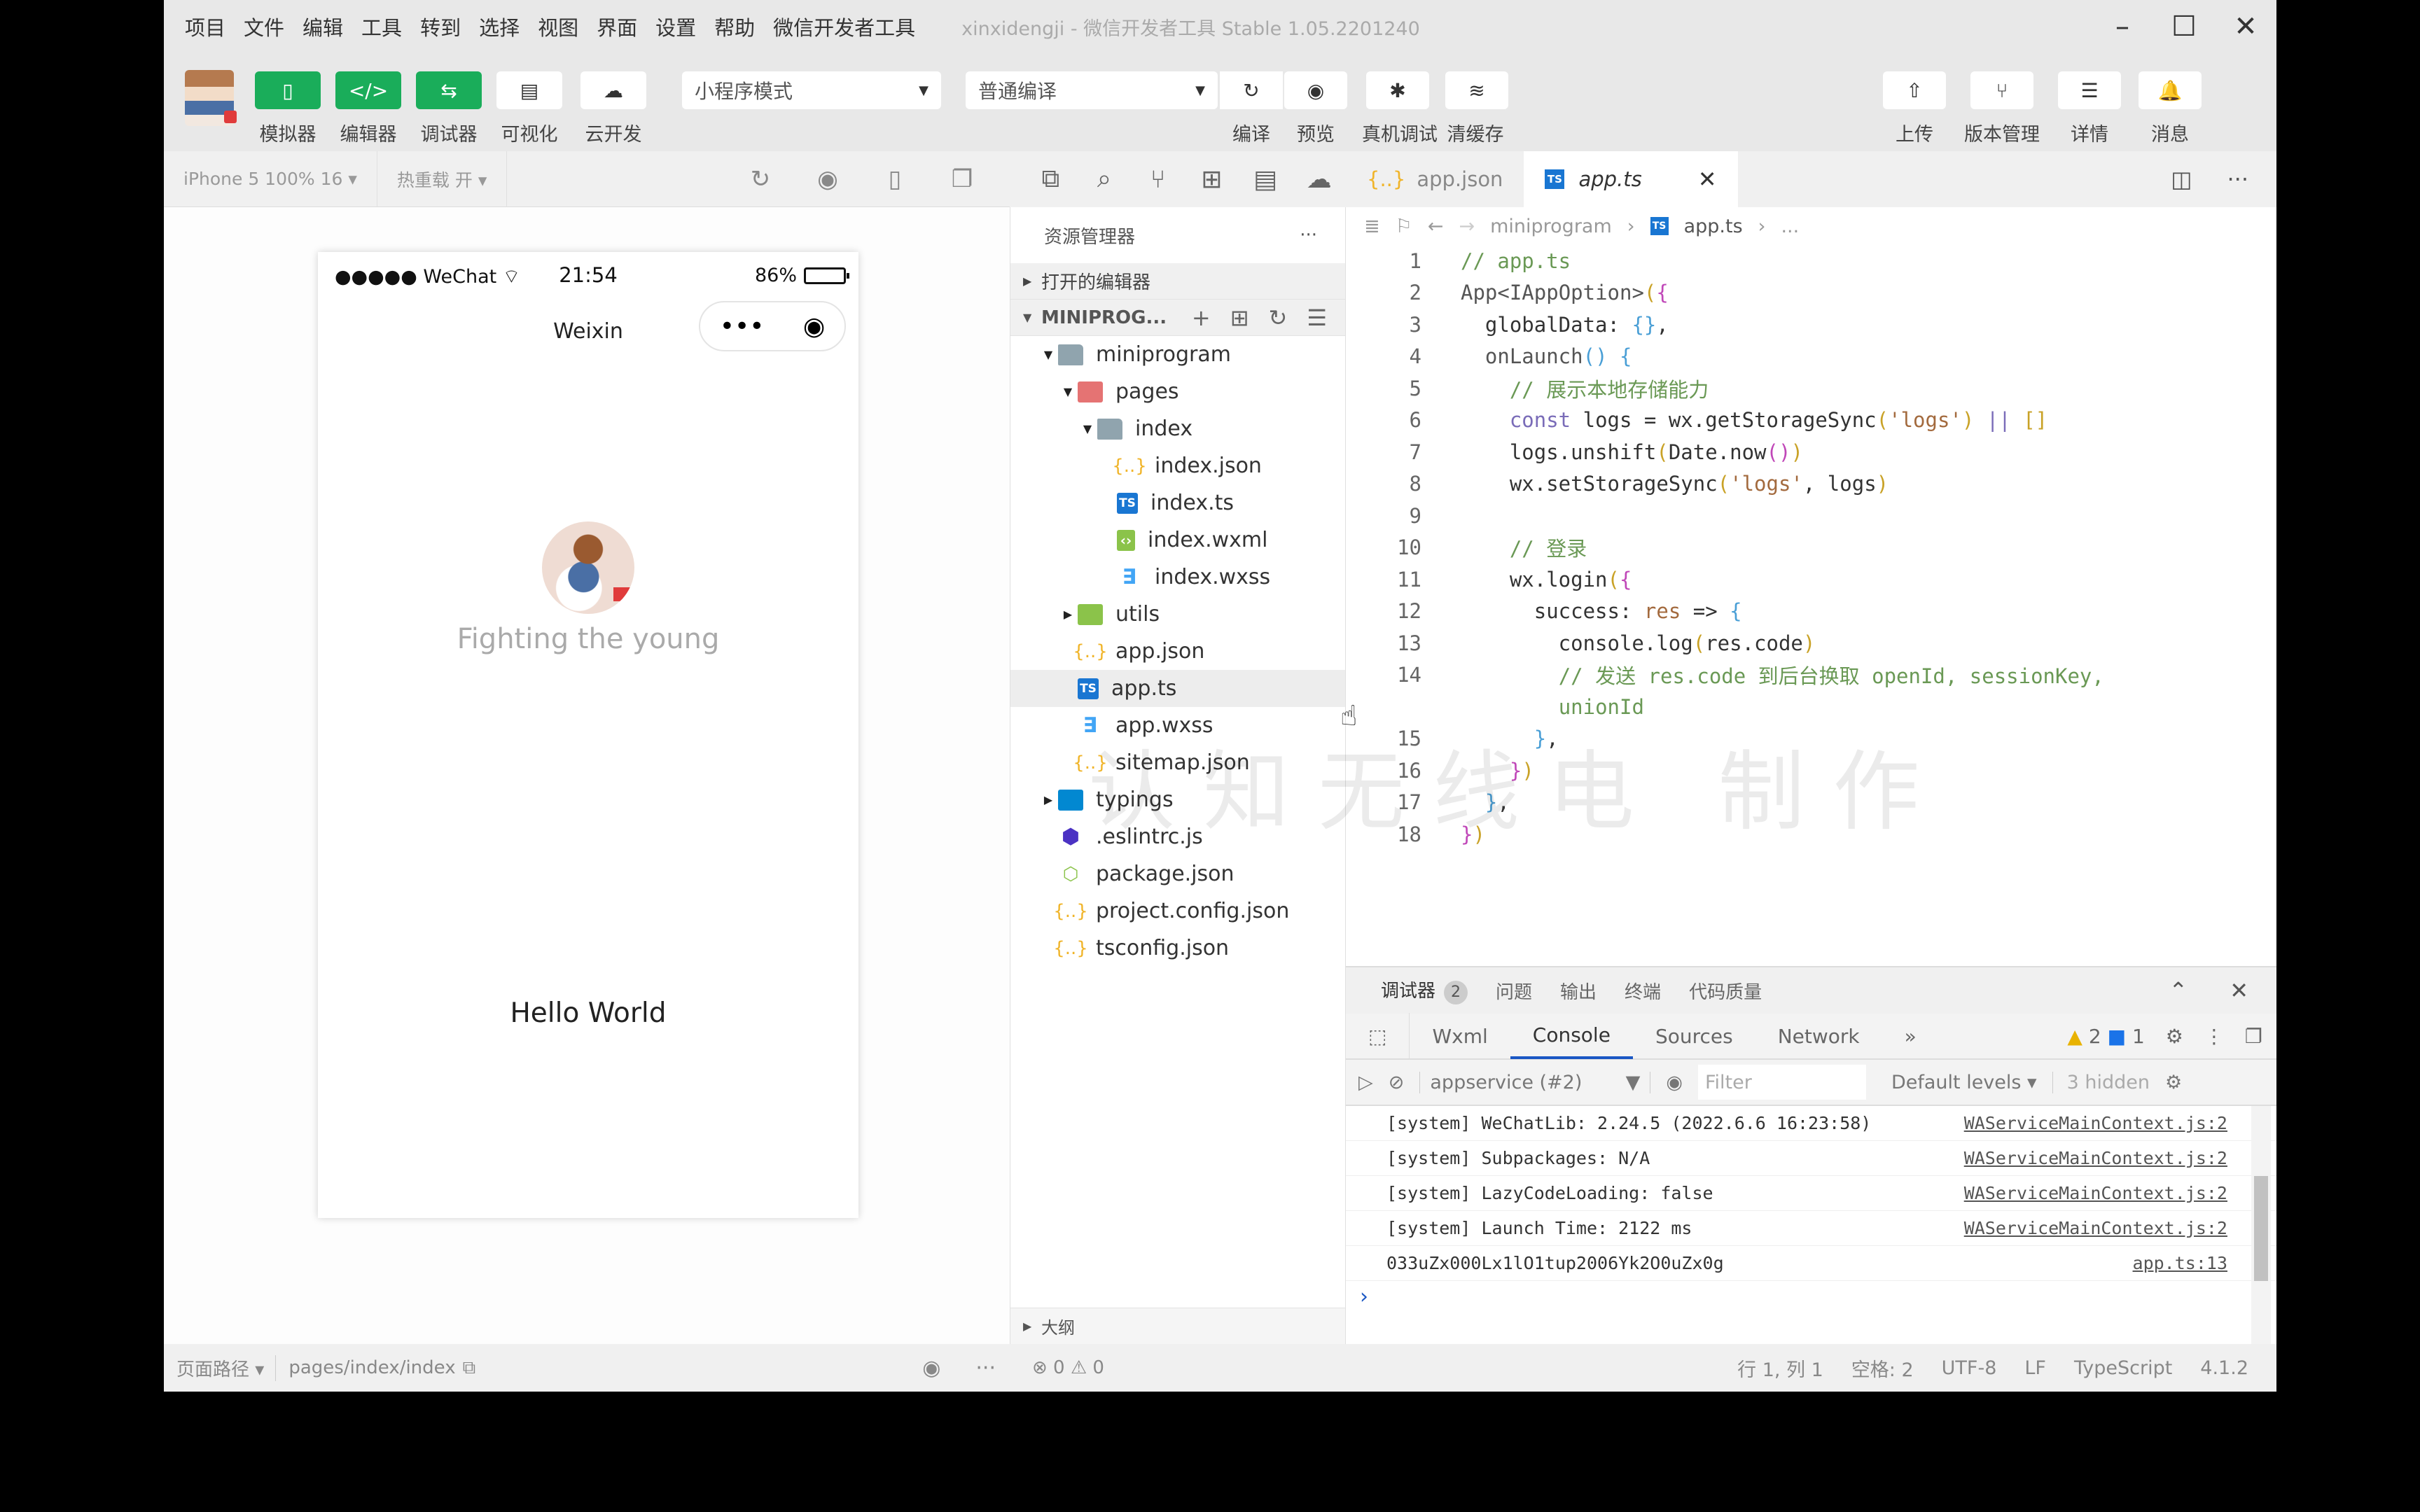  What do you see at coordinates (1178, 1368) in the screenshot?
I see `problems-summary: ⊗ 0 ⚠ 0` at bounding box center [1178, 1368].